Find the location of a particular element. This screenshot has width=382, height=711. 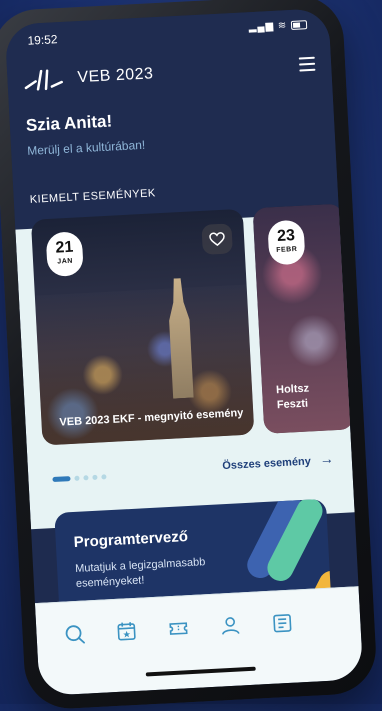

date-day: 21 is located at coordinates (64, 247).